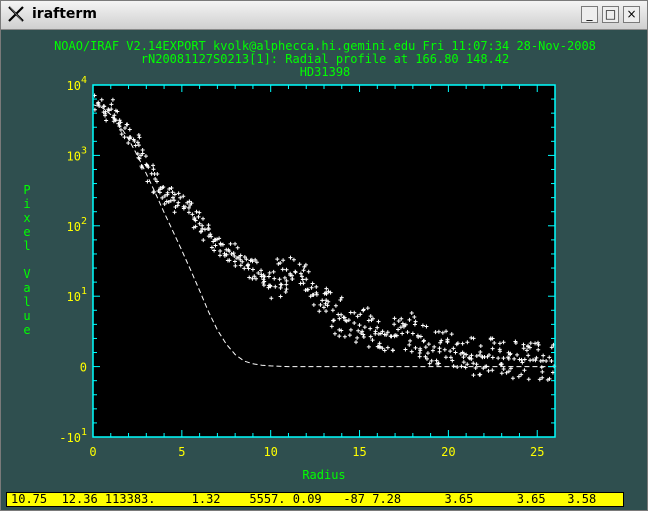  Describe the element at coordinates (73, 436) in the screenshot. I see `y-tick-label: -101` at that location.